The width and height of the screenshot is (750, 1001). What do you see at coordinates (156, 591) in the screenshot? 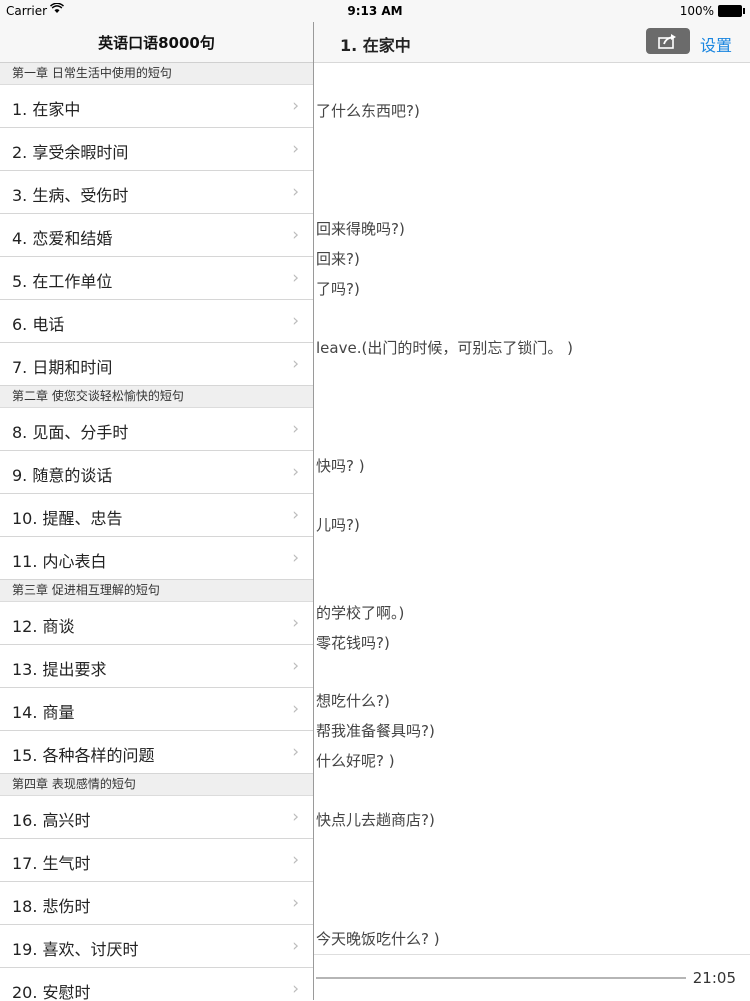
I see `section-header: 第三章 促进相互理解的短句` at bounding box center [156, 591].